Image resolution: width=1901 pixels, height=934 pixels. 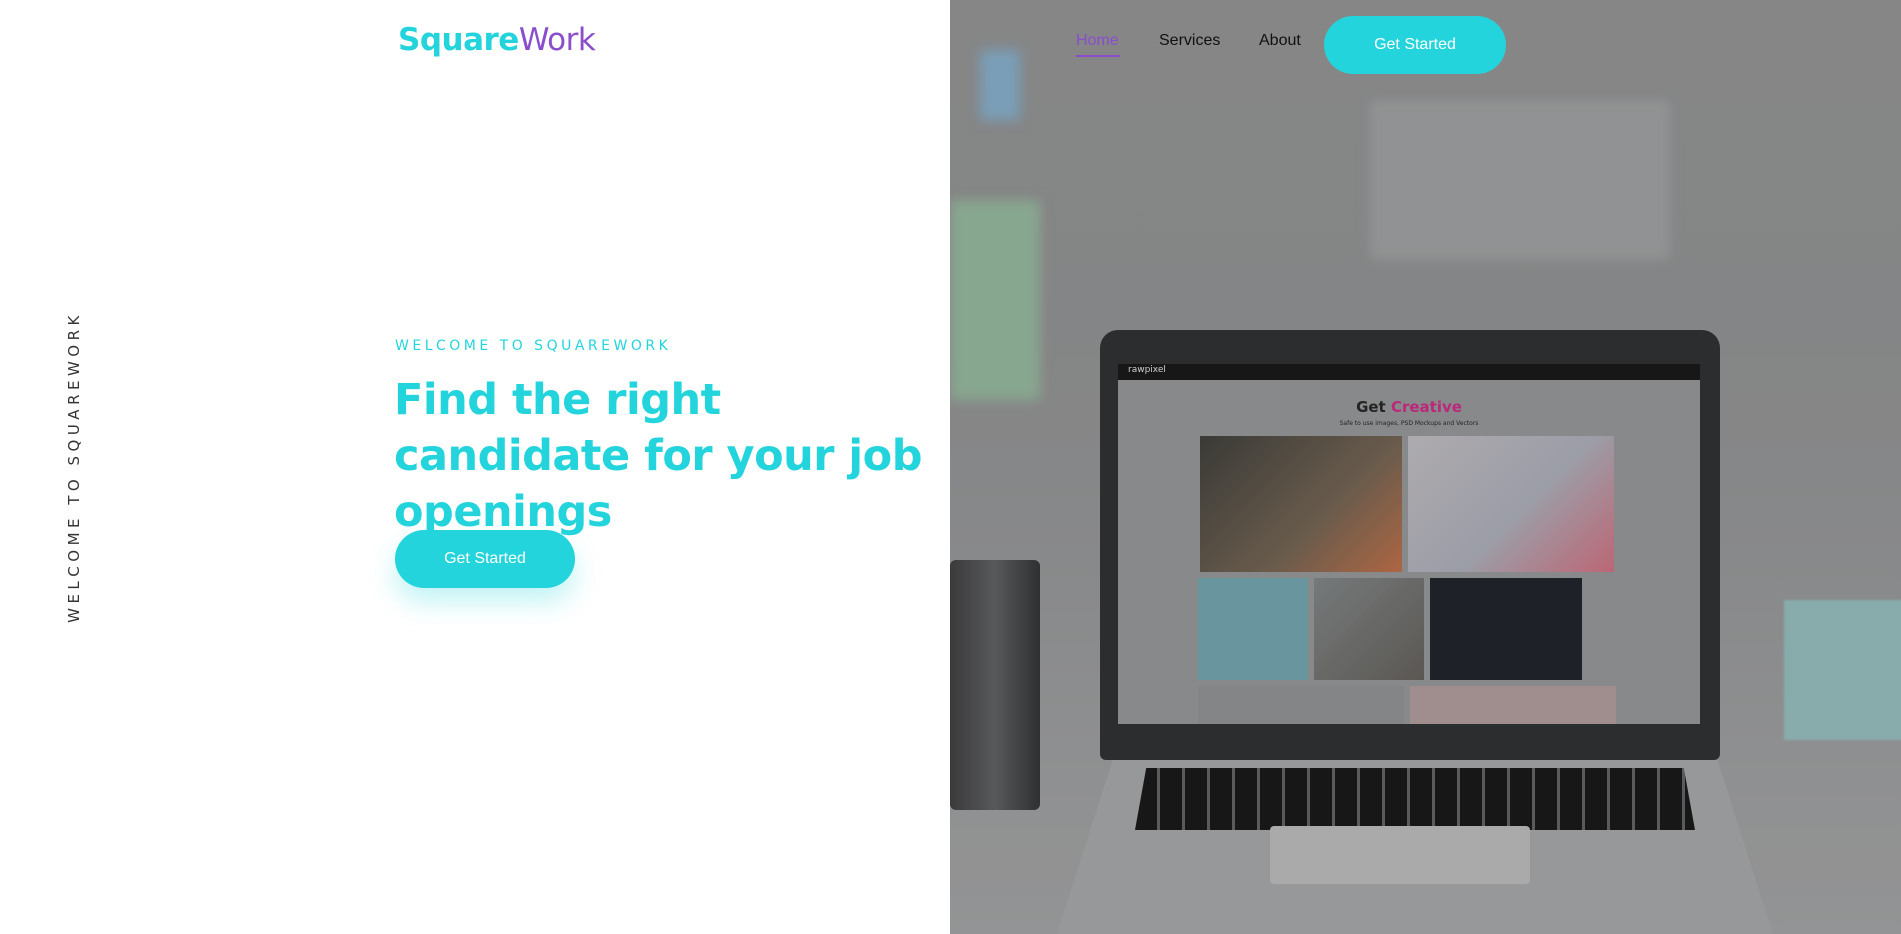 I want to click on nav-active-underline, so click(x=1098, y=56).